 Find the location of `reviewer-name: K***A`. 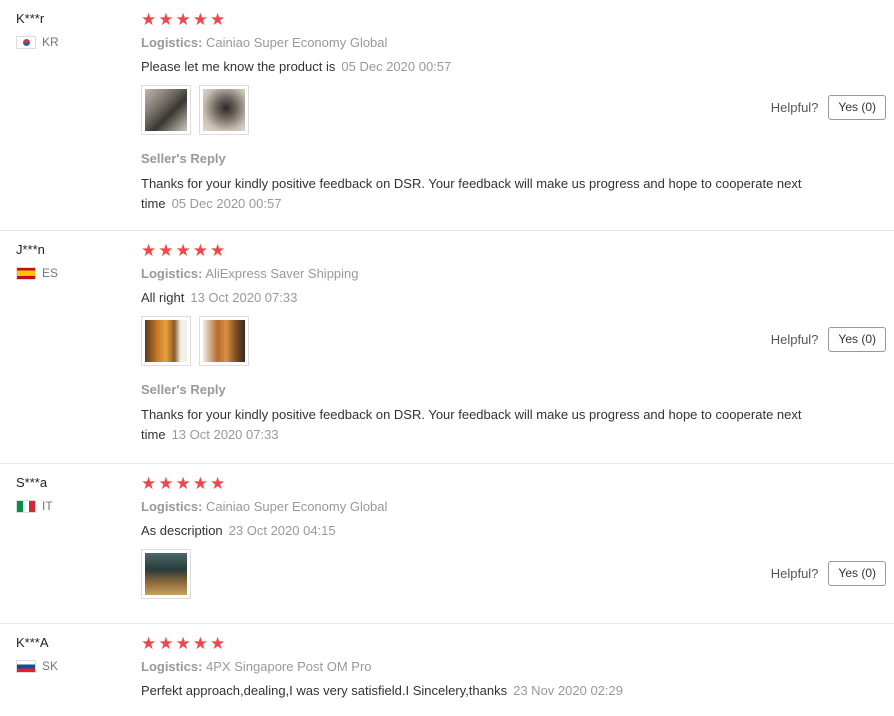

reviewer-name: K***A is located at coordinates (32, 642).